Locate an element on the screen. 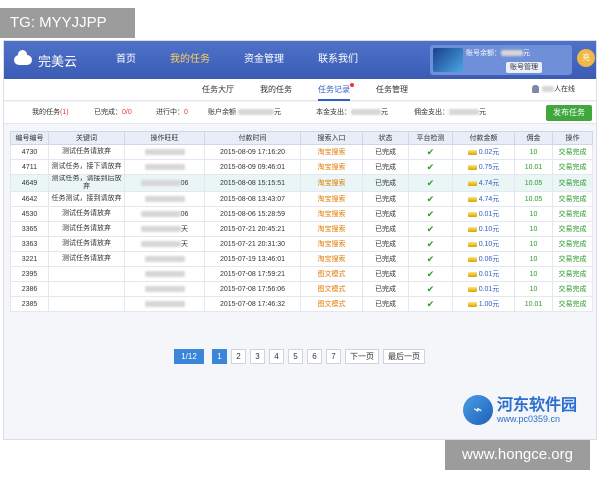 This screenshot has width=600, height=480. tab-task-hall: 任务大厅 is located at coordinates (218, 90).